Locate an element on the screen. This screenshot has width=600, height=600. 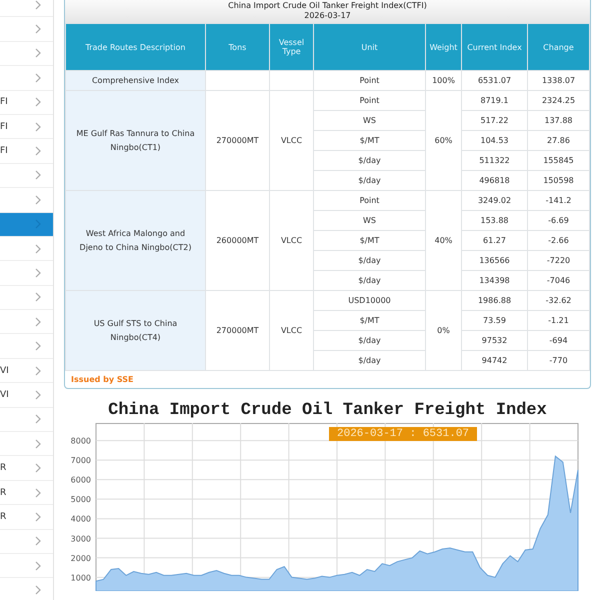
table-cell: 40% is located at coordinates (444, 240).